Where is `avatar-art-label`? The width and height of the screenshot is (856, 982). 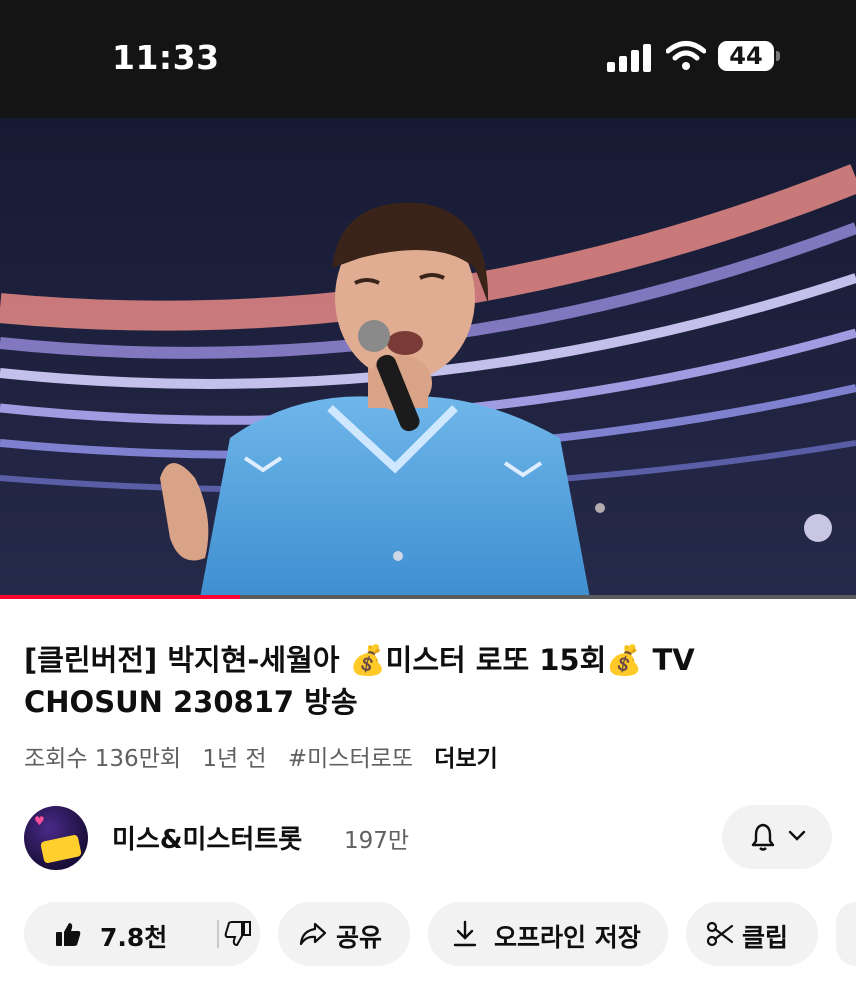
avatar-art-label is located at coordinates (61, 849).